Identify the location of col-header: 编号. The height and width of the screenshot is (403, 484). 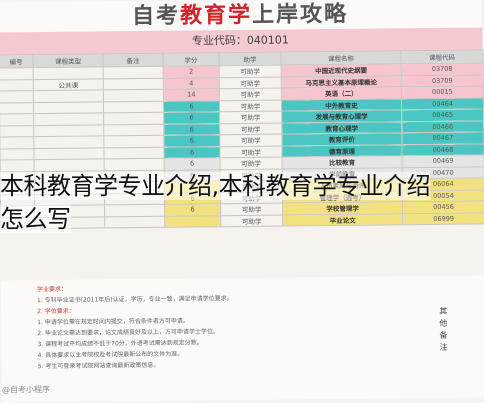
(17, 61).